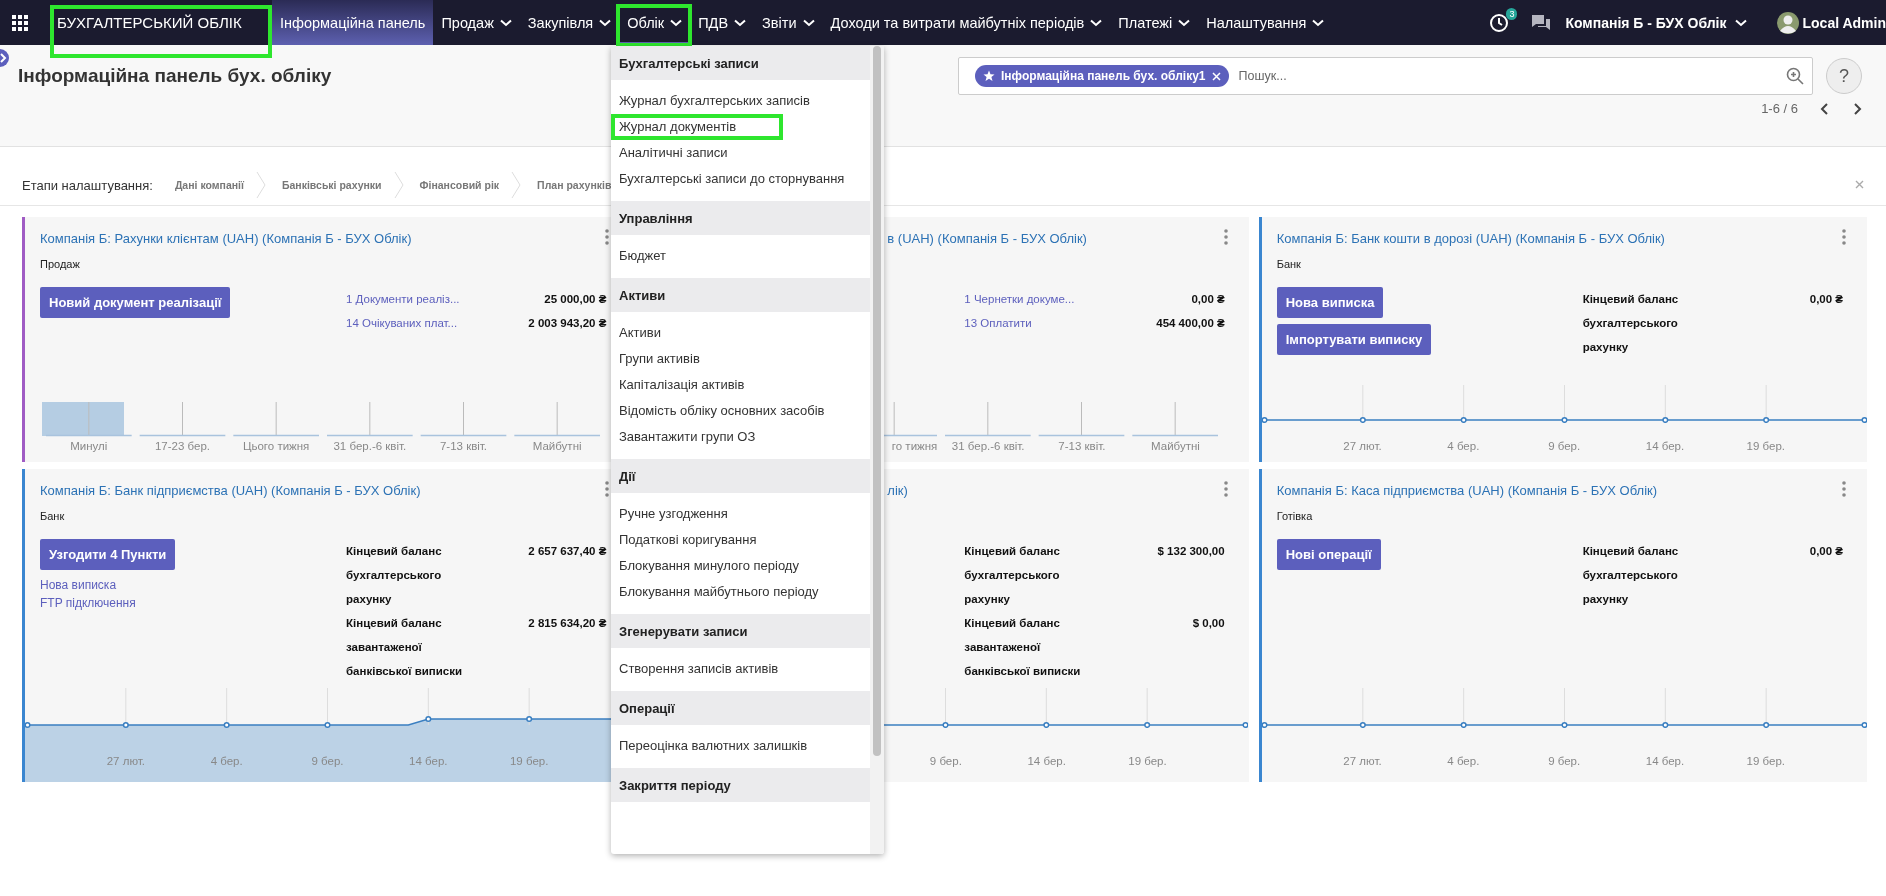 This screenshot has height=896, width=1886. I want to click on card-title: лік), so click(897, 490).